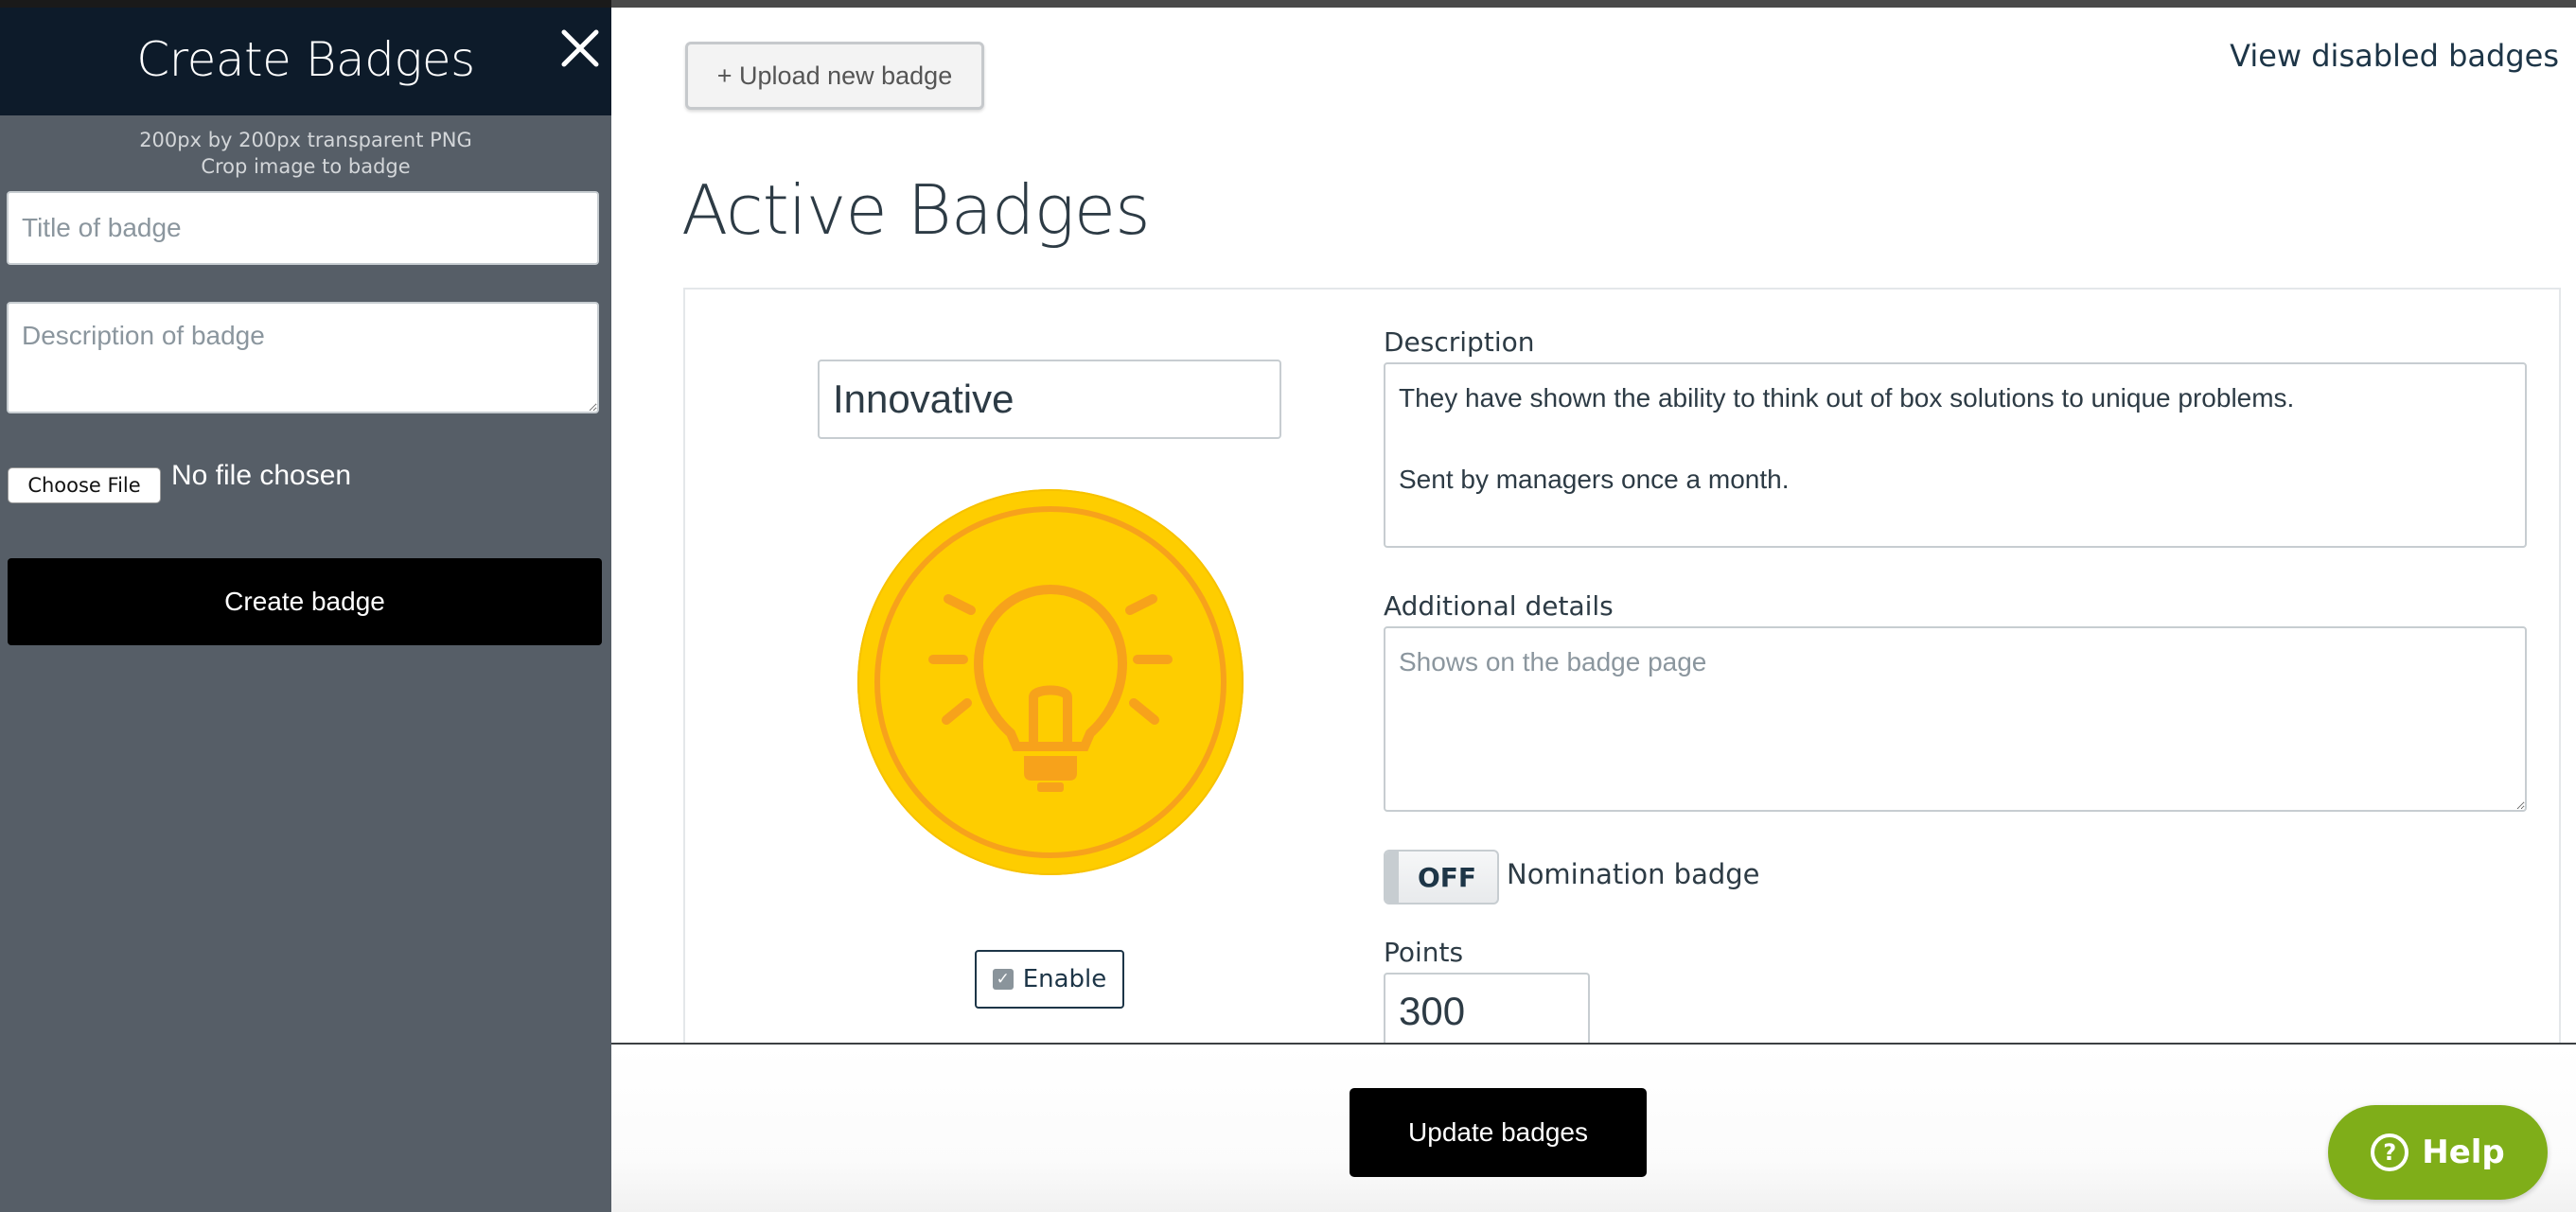 The width and height of the screenshot is (2576, 1212). What do you see at coordinates (1447, 877) in the screenshot?
I see `toggle-state: OFF` at bounding box center [1447, 877].